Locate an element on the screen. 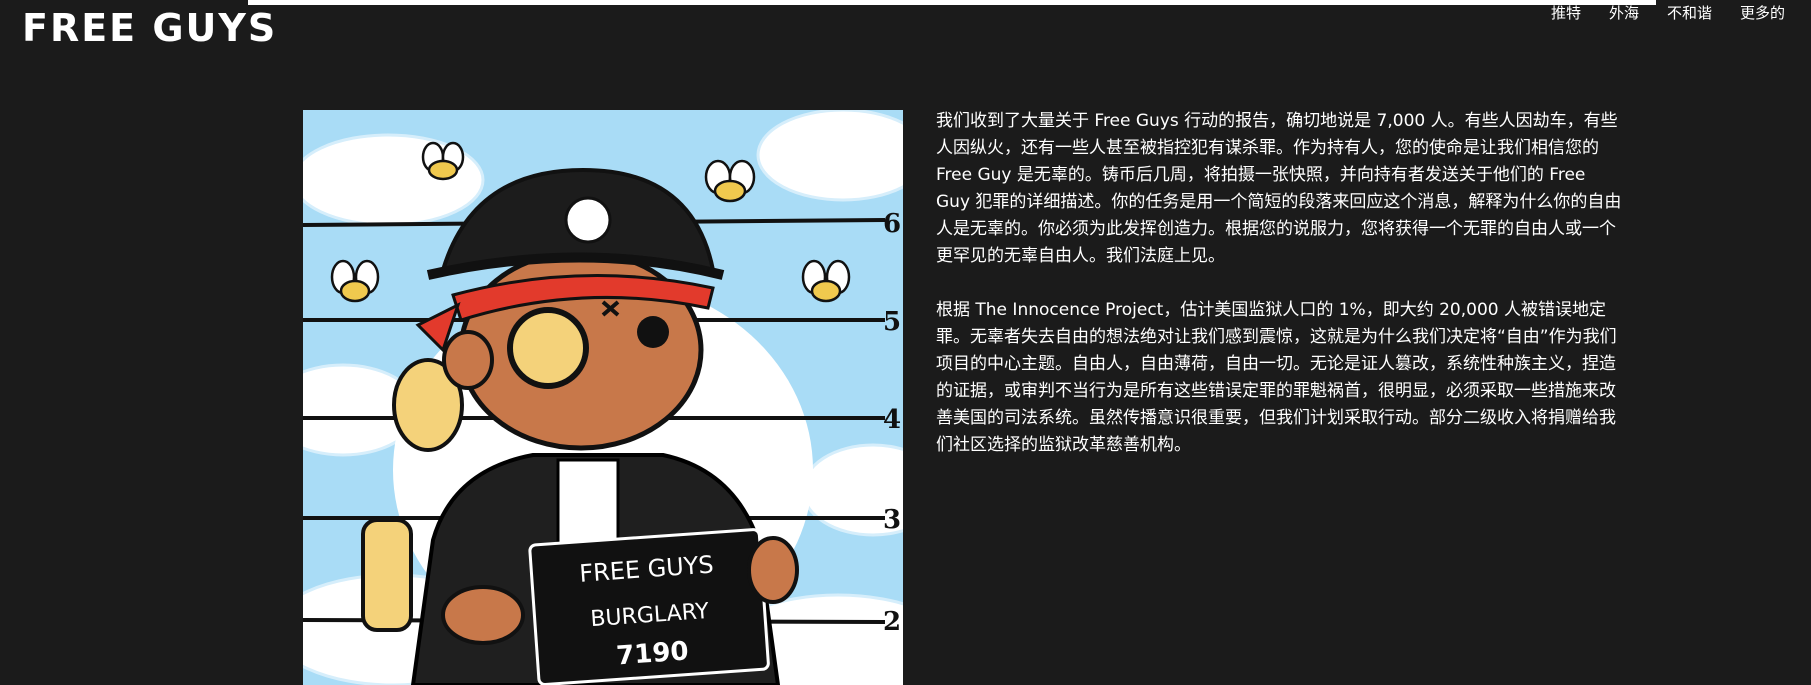  height-mark-4: 4 is located at coordinates (892, 420).